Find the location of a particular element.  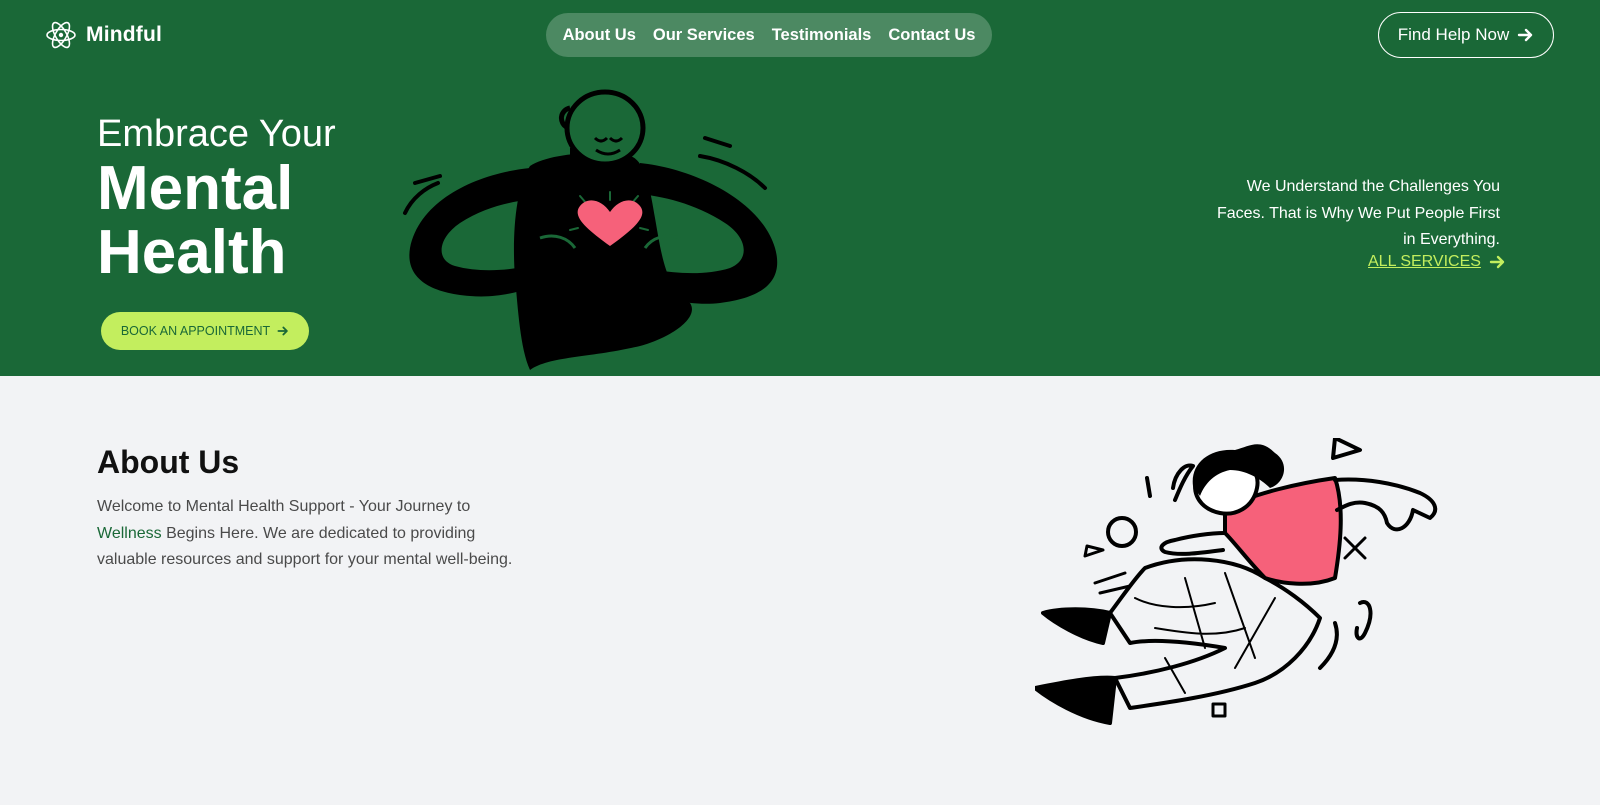

brand-logo: Mindful is located at coordinates (103, 35).